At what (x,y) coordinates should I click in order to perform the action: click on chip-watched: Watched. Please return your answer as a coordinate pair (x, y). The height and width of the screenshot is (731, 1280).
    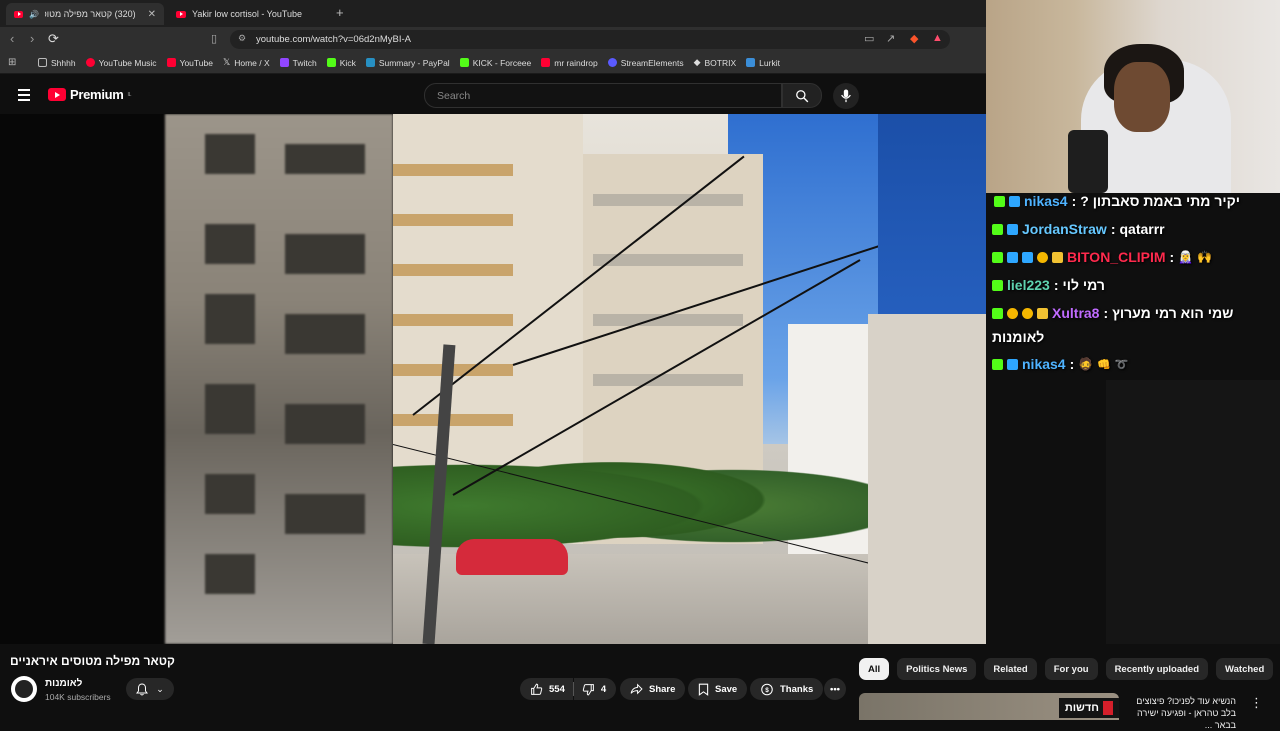
    Looking at the image, I should click on (1245, 669).